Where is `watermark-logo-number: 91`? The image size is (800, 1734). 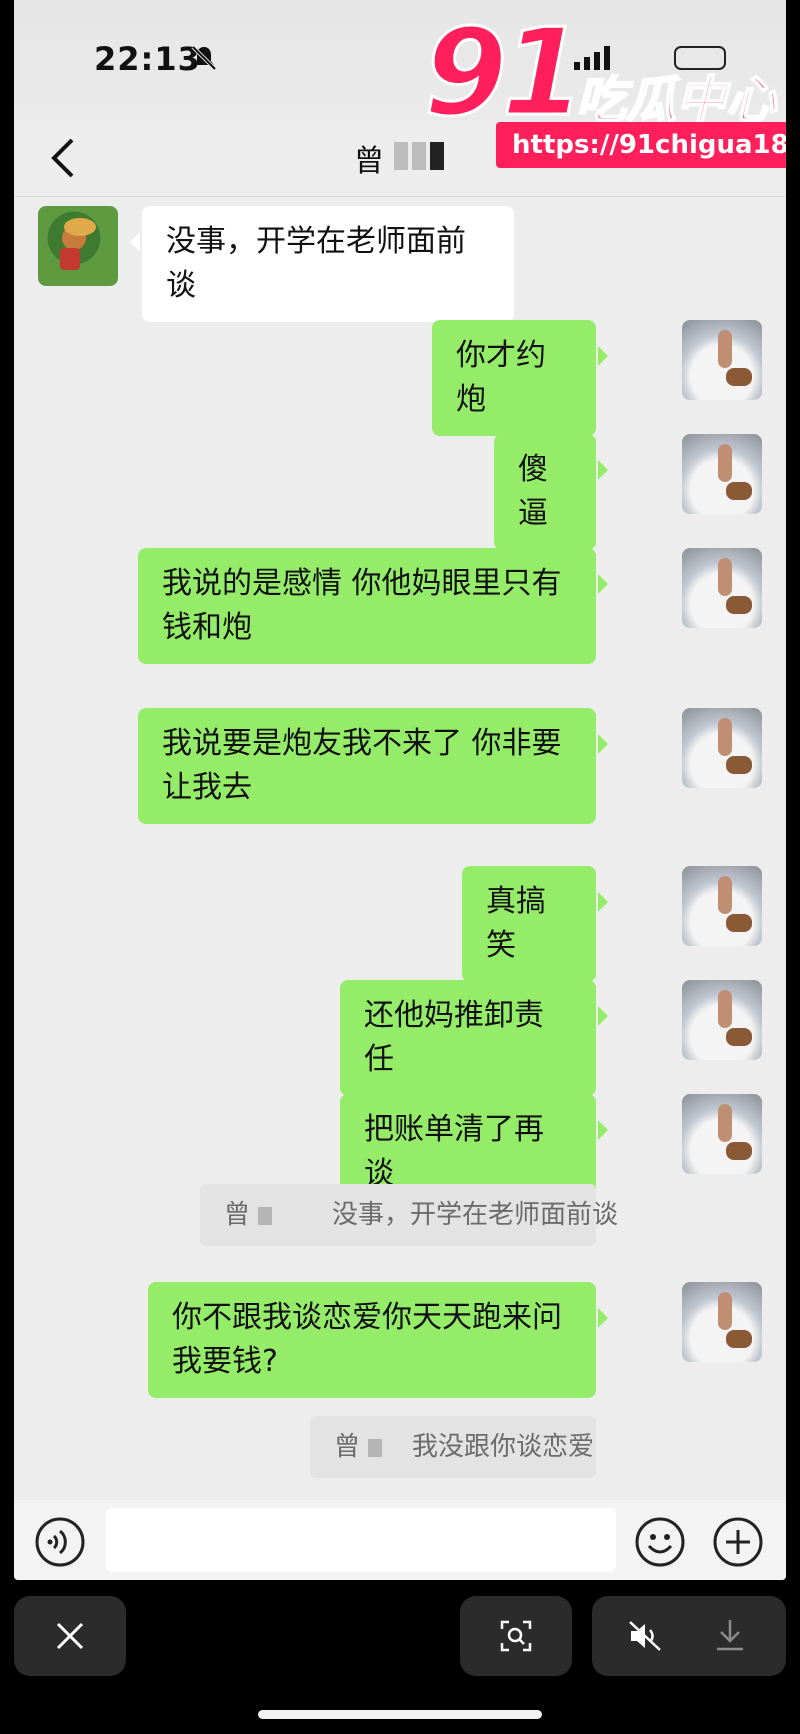 watermark-logo-number: 91 is located at coordinates (505, 73).